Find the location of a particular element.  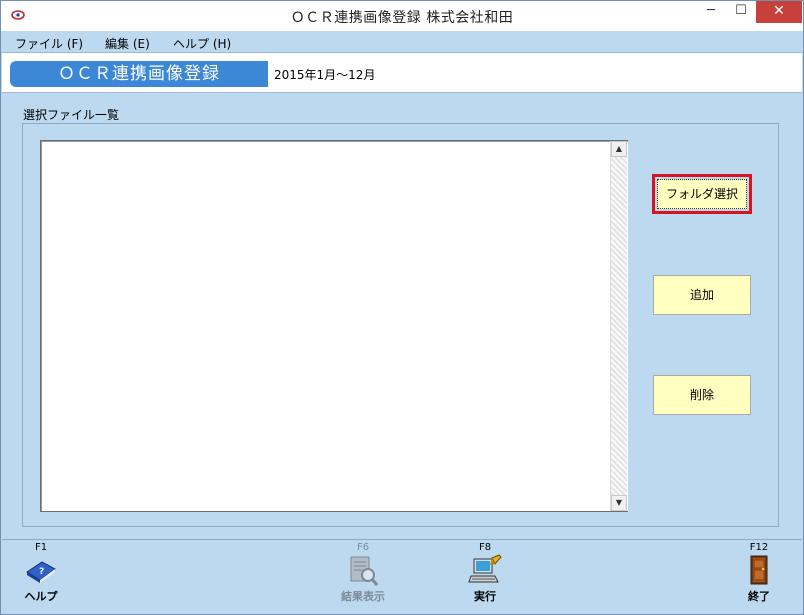

file-list-label: 選択ファイル一覧 is located at coordinates (71, 115).